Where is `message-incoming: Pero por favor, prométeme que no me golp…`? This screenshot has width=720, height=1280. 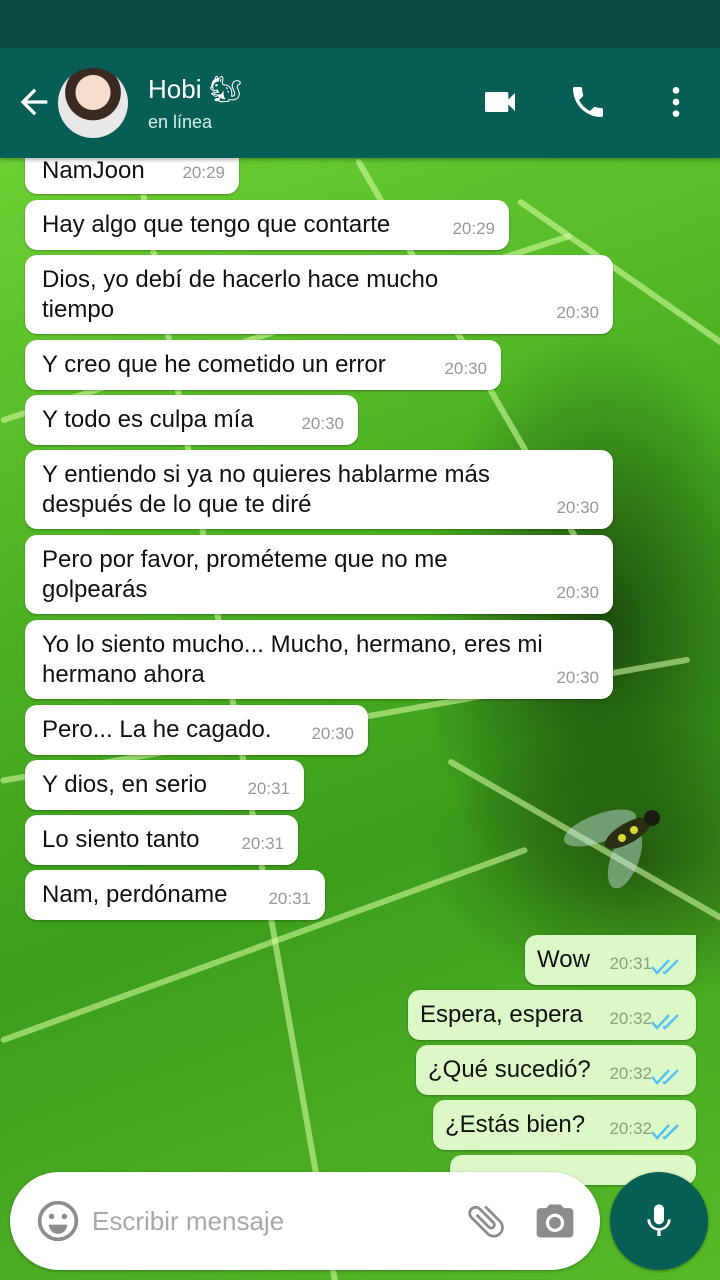 message-incoming: Pero por favor, prométeme que no me golp… is located at coordinates (319, 574).